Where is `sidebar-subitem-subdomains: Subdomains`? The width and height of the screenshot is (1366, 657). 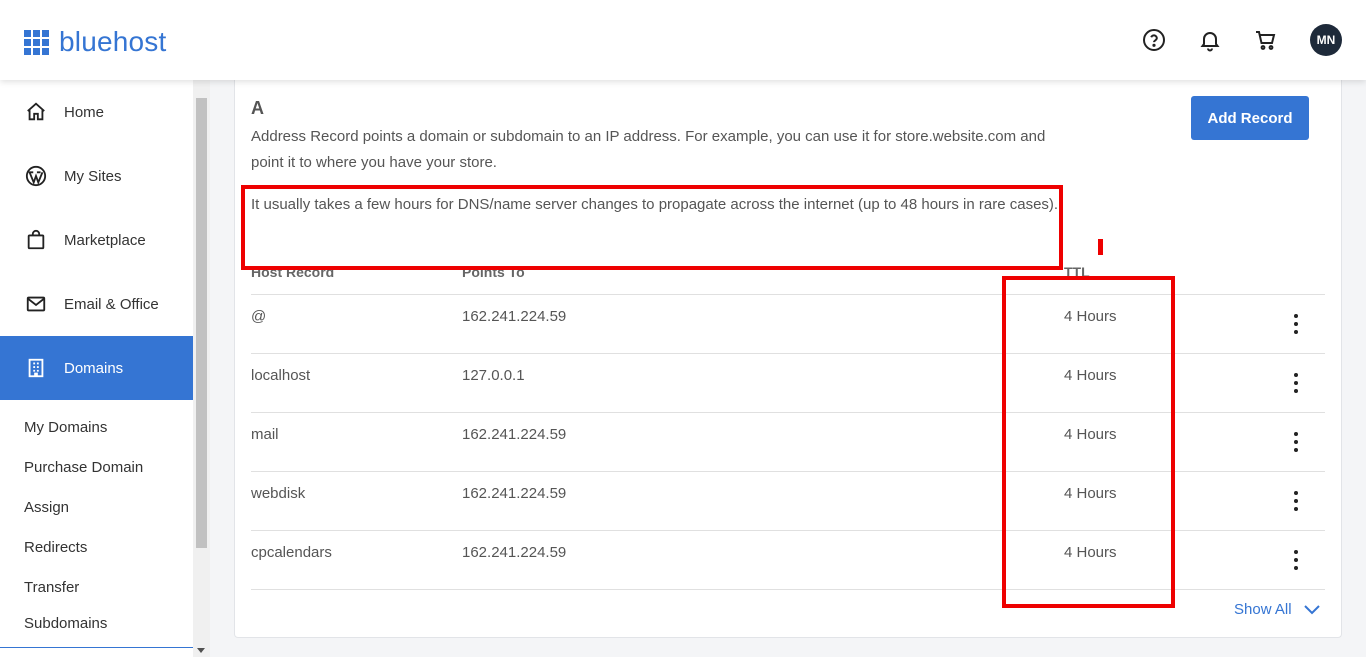 sidebar-subitem-subdomains: Subdomains is located at coordinates (65, 623).